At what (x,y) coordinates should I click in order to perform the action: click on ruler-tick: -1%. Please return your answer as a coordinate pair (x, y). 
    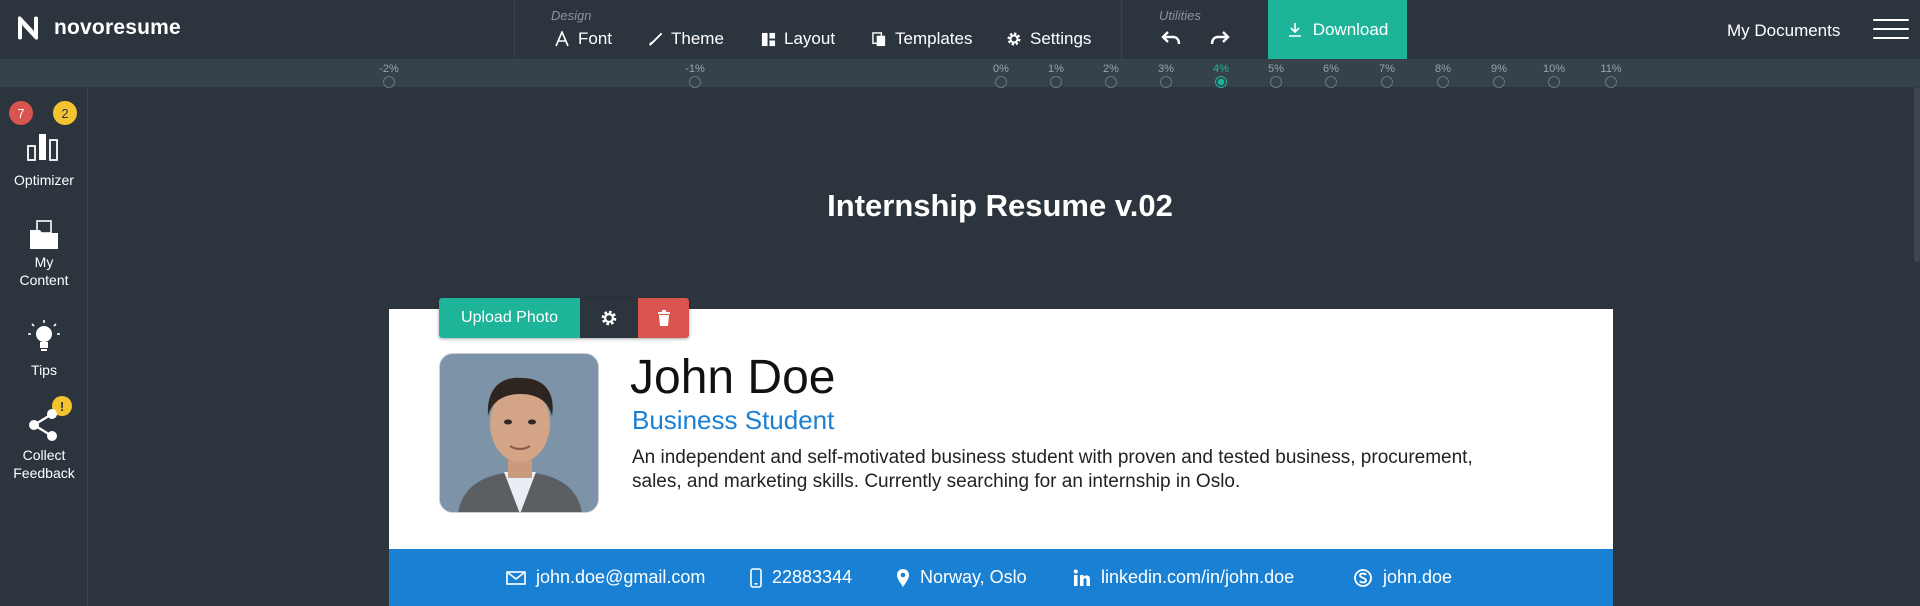
    Looking at the image, I should click on (695, 73).